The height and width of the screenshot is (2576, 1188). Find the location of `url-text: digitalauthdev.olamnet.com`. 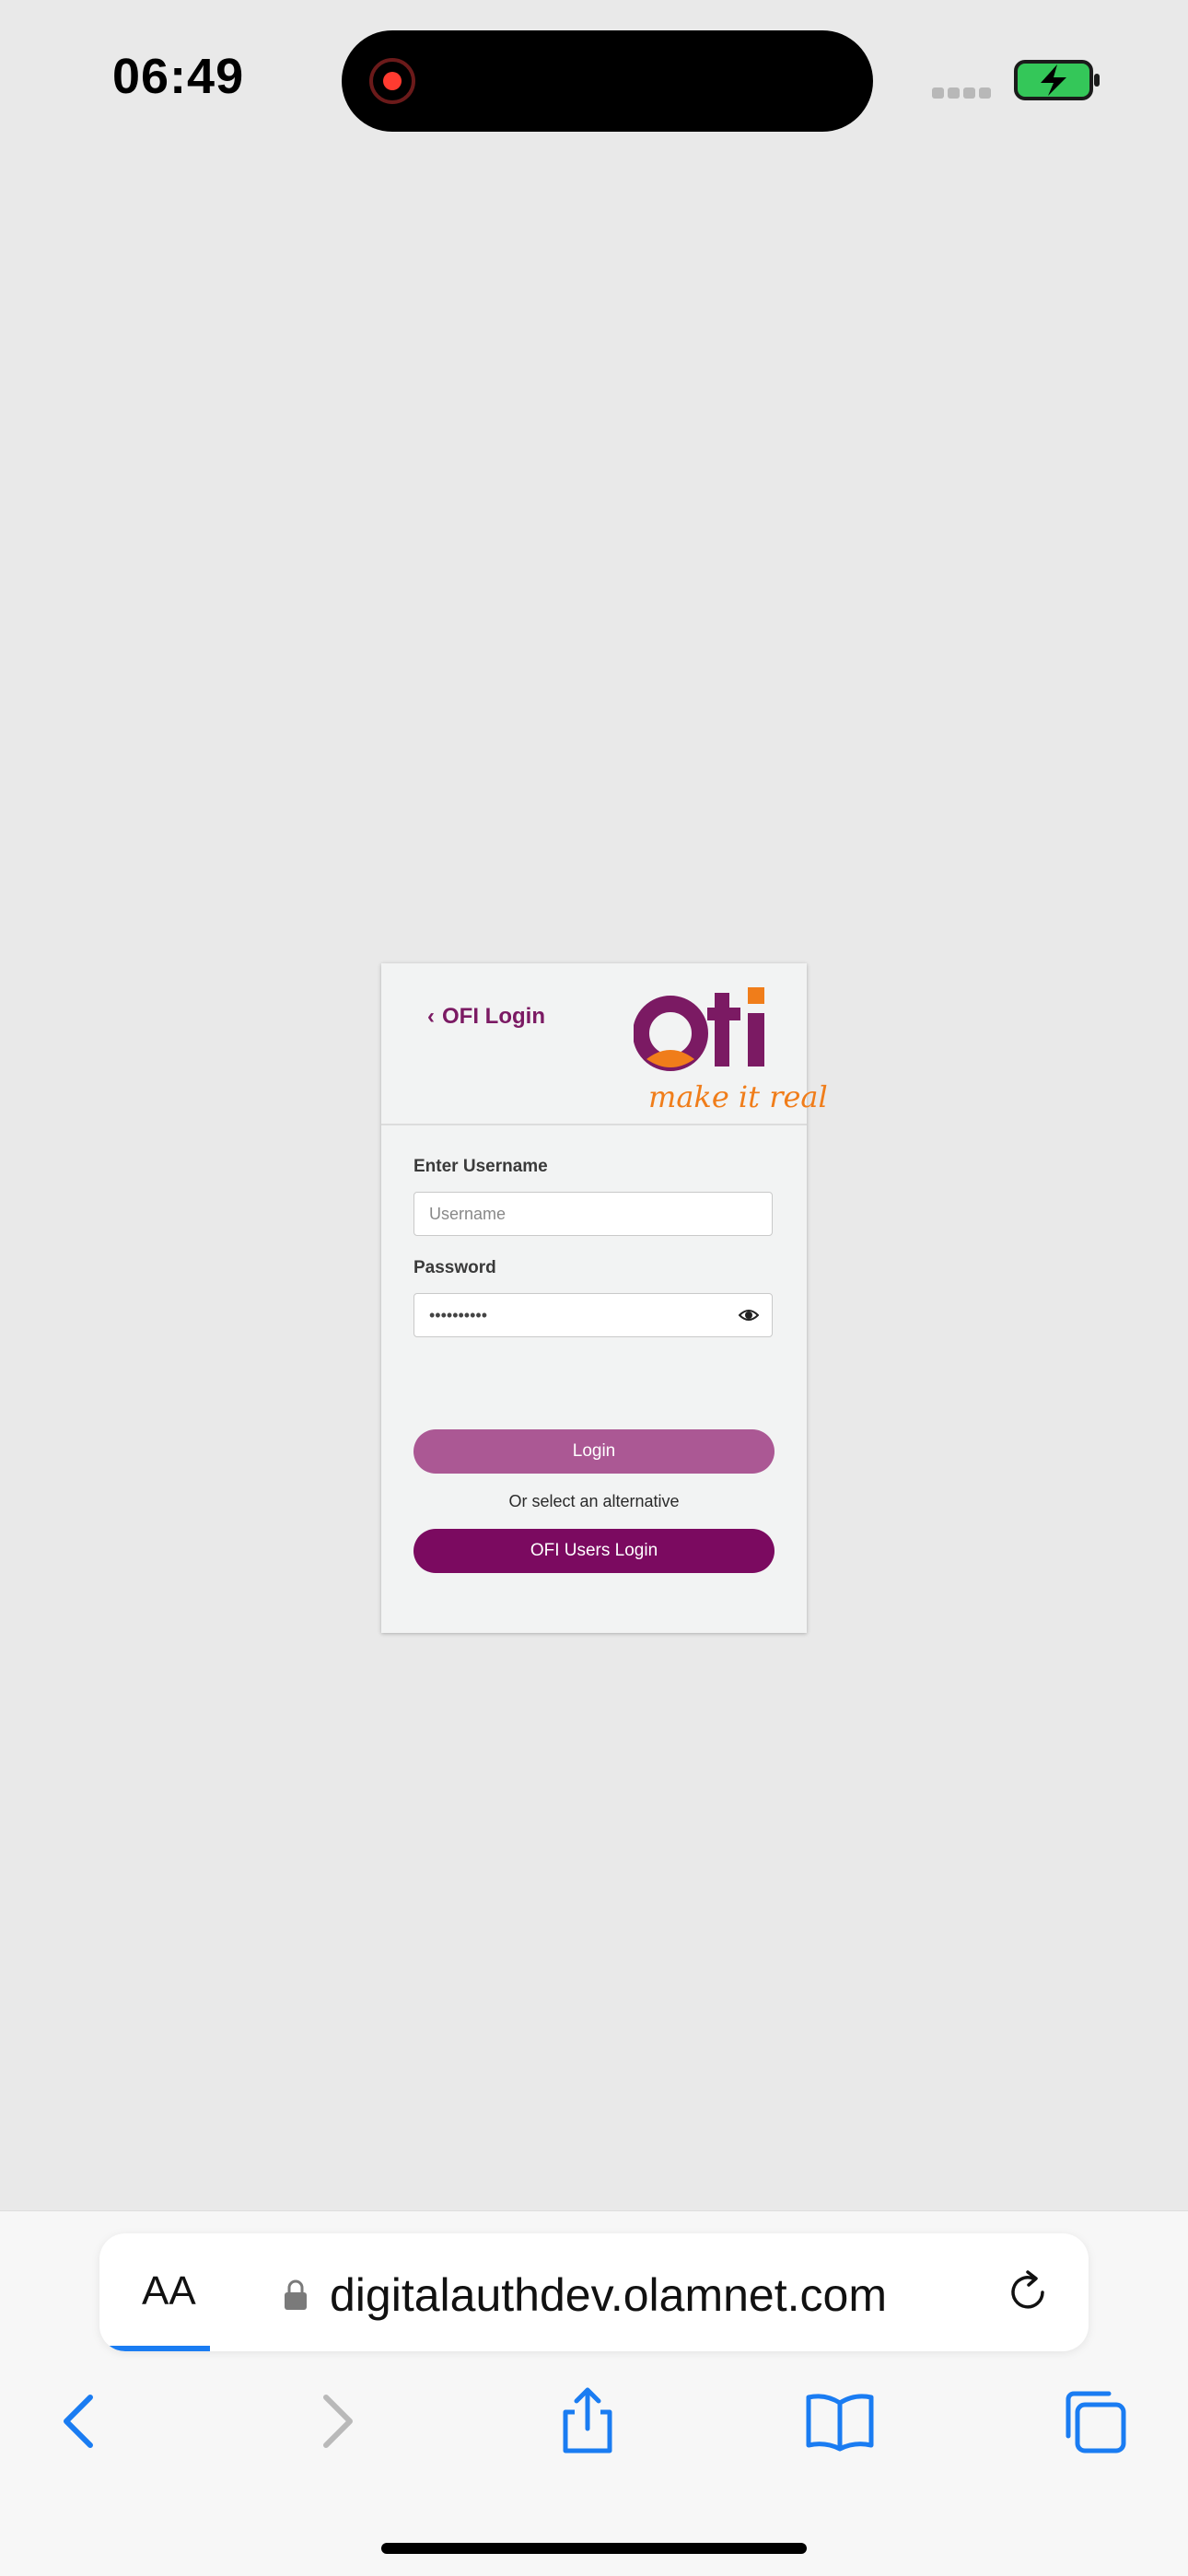

url-text: digitalauthdev.olamnet.com is located at coordinates (608, 2295).